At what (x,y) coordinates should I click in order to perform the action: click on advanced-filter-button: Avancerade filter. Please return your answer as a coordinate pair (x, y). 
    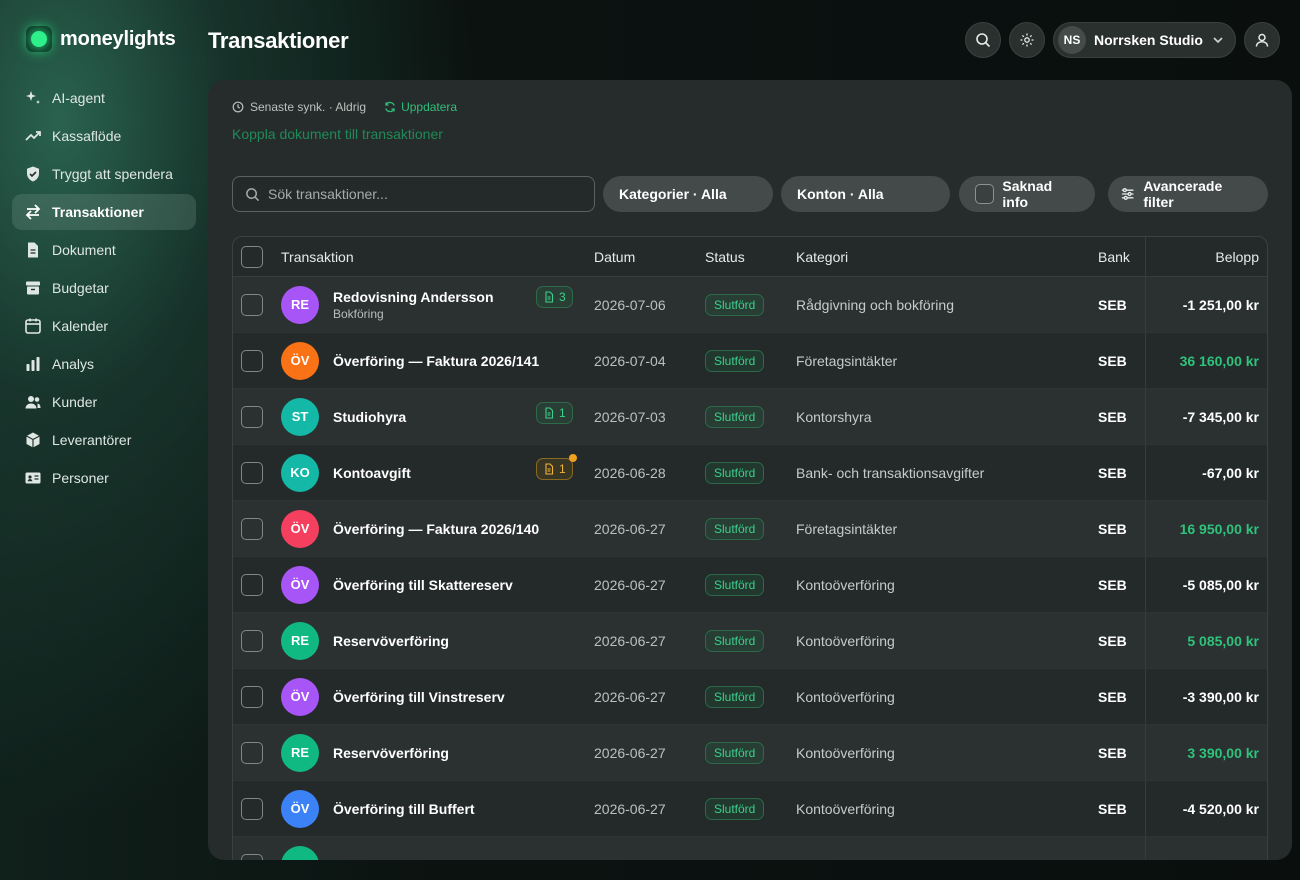
    Looking at the image, I should click on (1188, 194).